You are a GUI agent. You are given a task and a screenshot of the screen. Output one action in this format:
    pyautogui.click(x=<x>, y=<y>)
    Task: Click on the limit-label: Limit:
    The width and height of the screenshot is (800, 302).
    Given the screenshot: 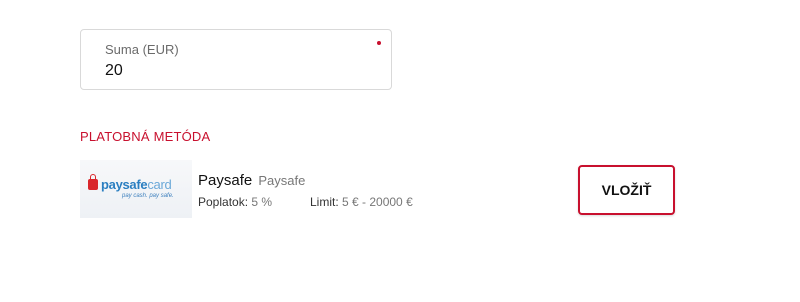 What is the action you would take?
    pyautogui.click(x=324, y=202)
    